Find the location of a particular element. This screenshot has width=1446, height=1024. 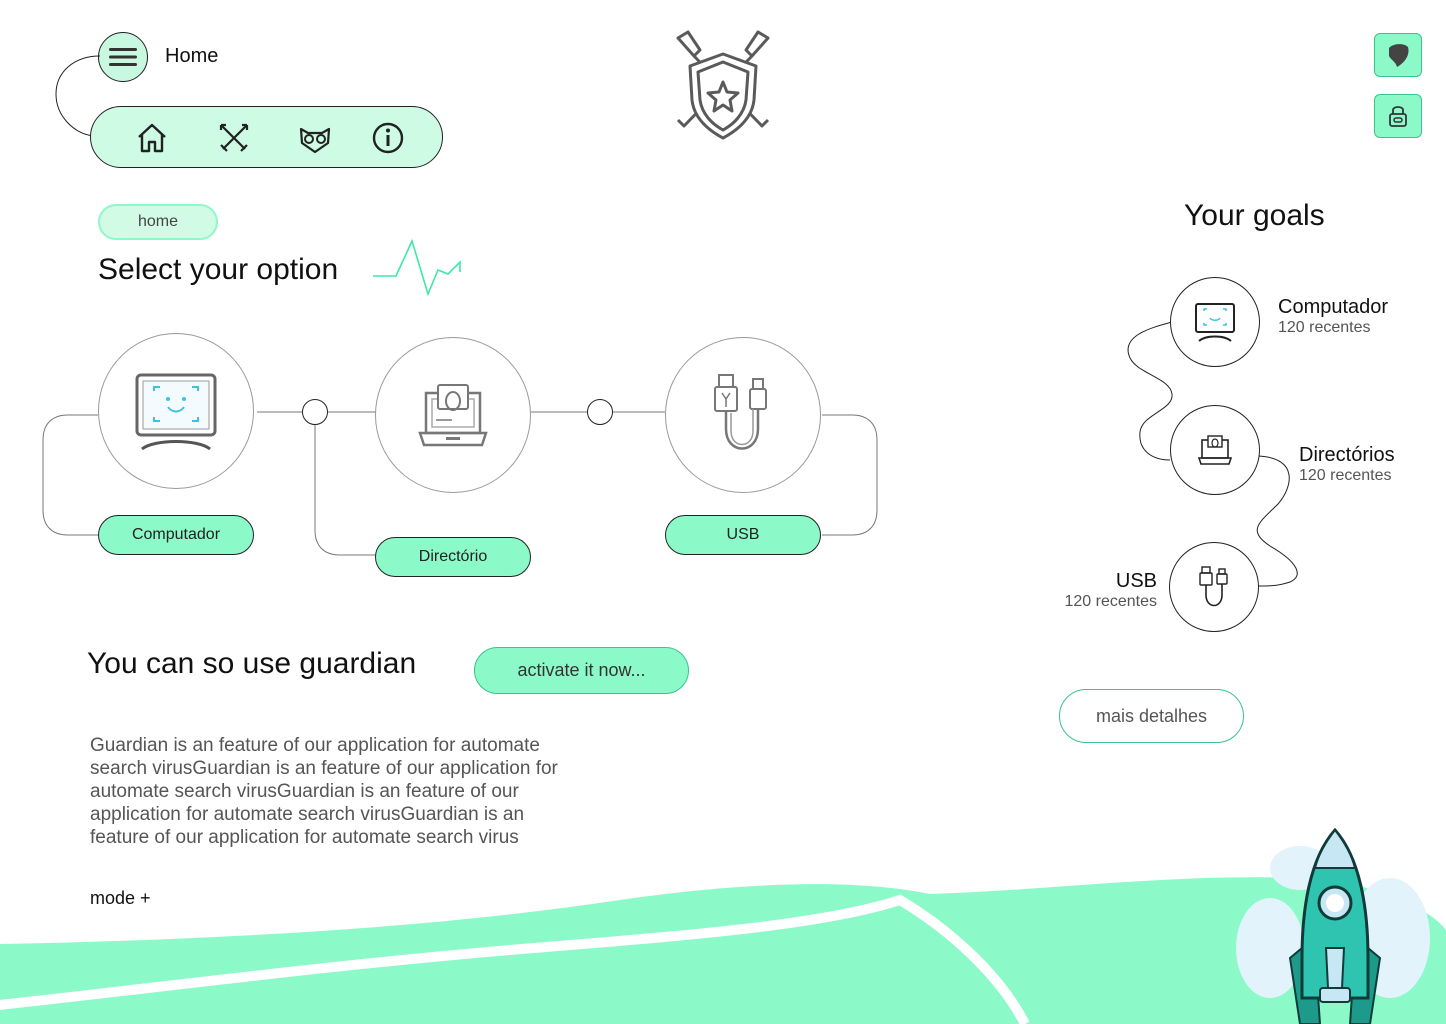

option-usb-card is located at coordinates (743, 415).